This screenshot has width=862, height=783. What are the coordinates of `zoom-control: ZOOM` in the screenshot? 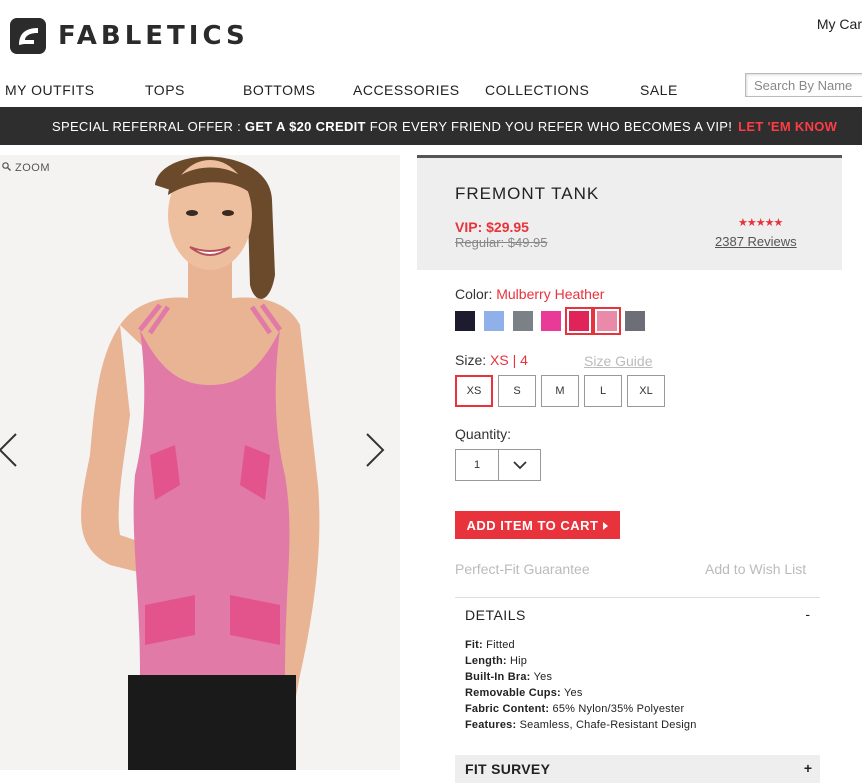 It's located at (26, 168).